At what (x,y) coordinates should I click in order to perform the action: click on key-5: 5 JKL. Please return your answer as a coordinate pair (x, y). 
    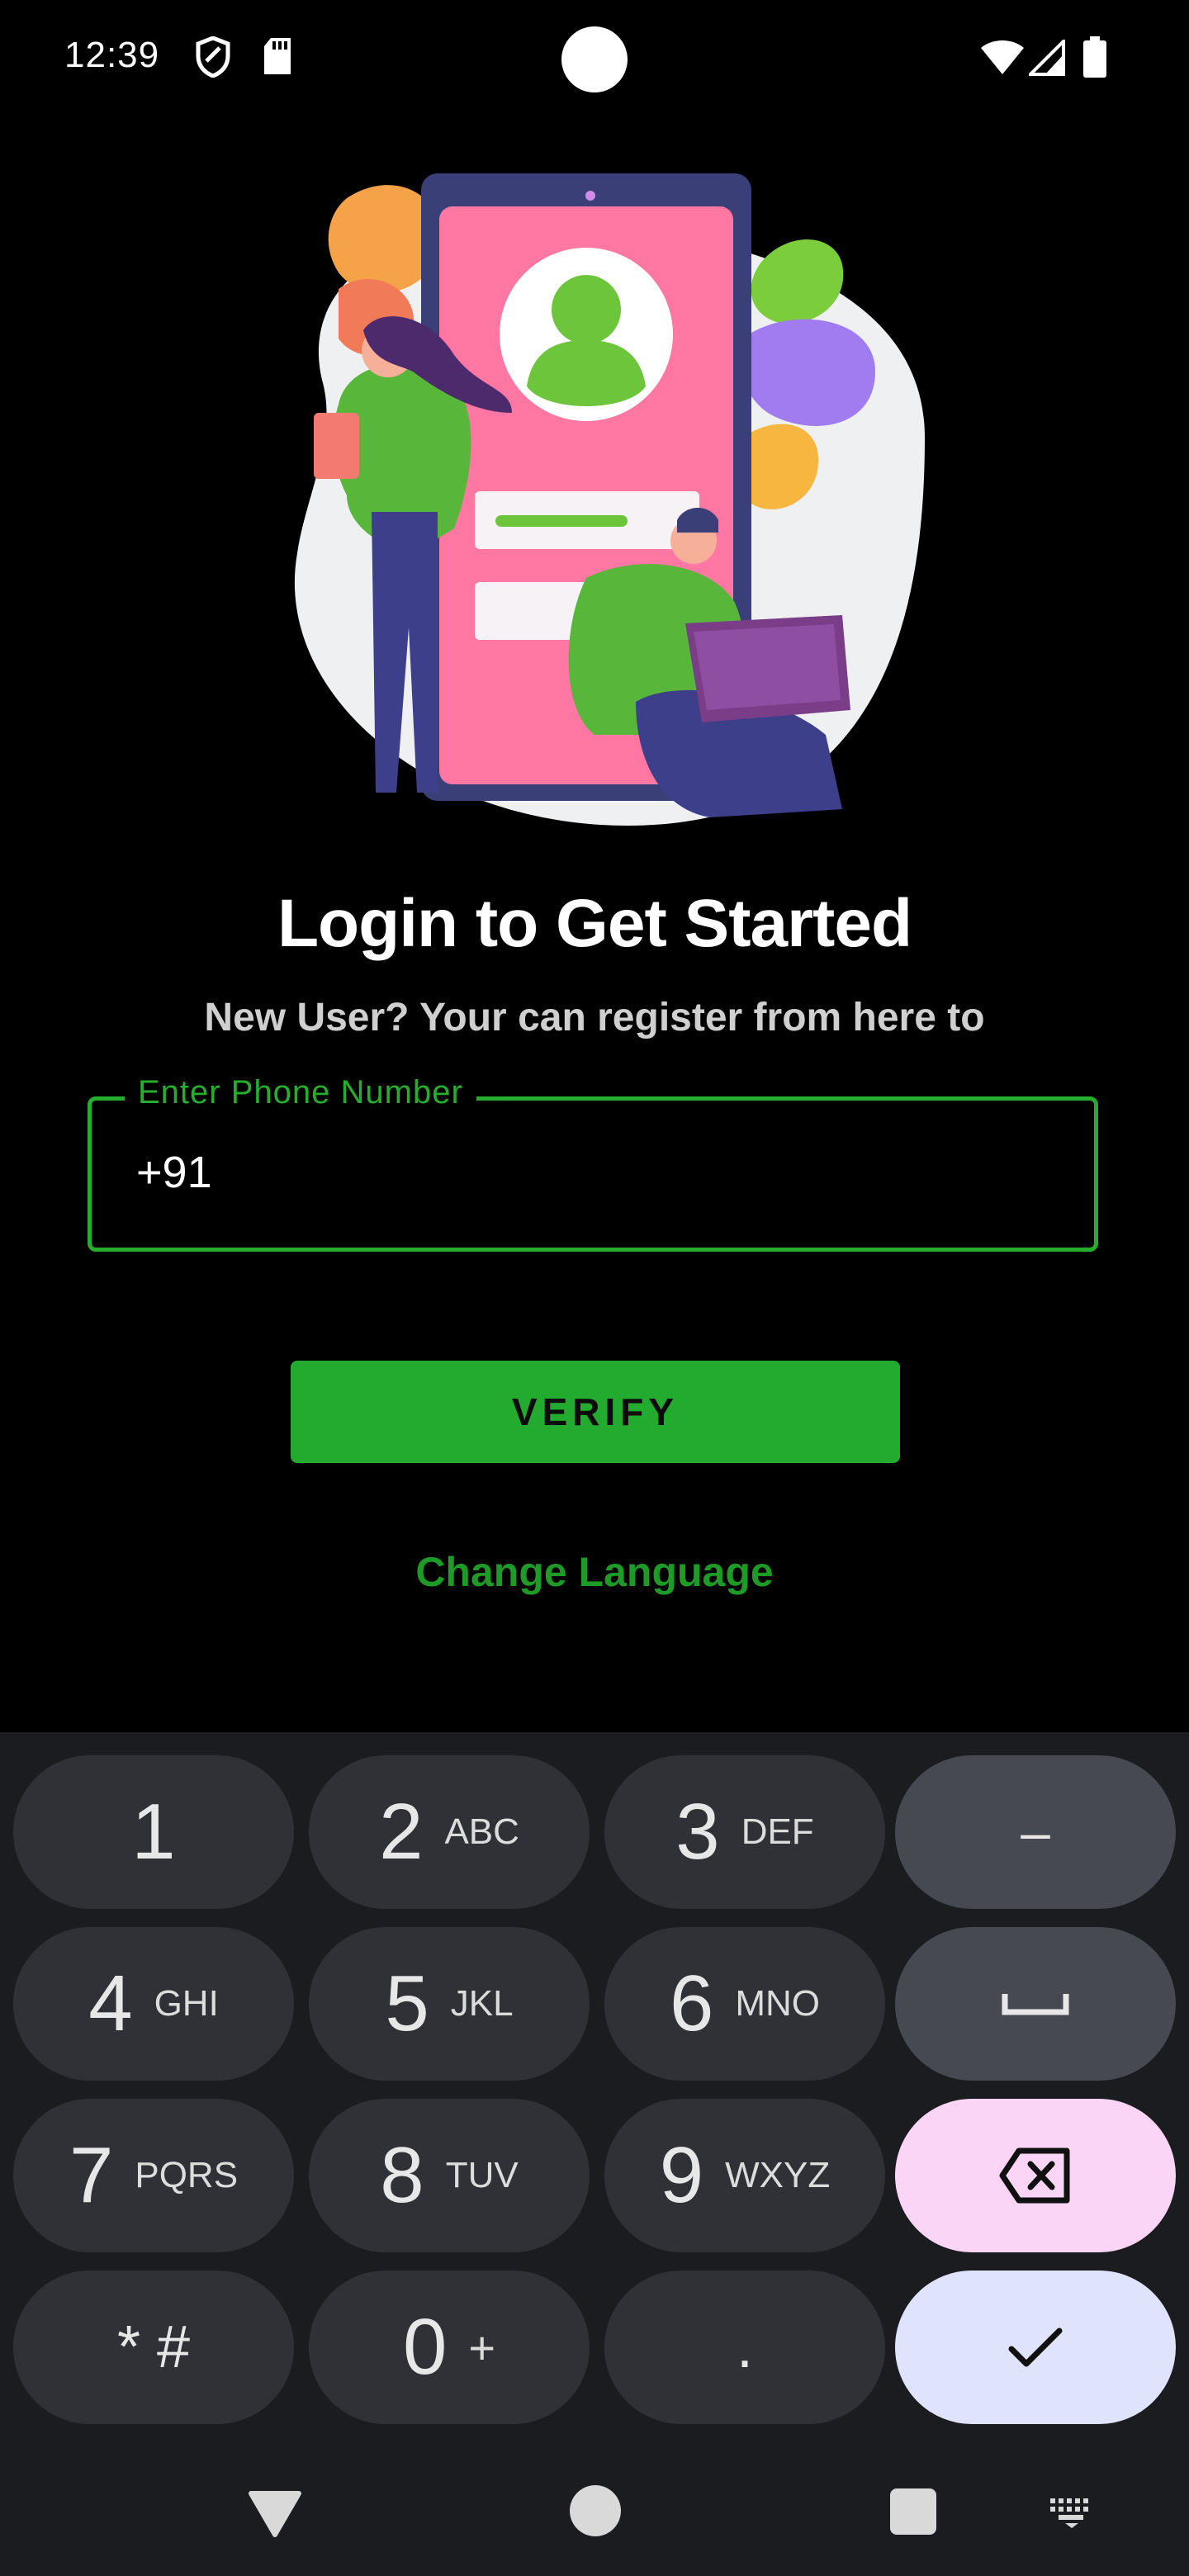
    Looking at the image, I should click on (449, 2004).